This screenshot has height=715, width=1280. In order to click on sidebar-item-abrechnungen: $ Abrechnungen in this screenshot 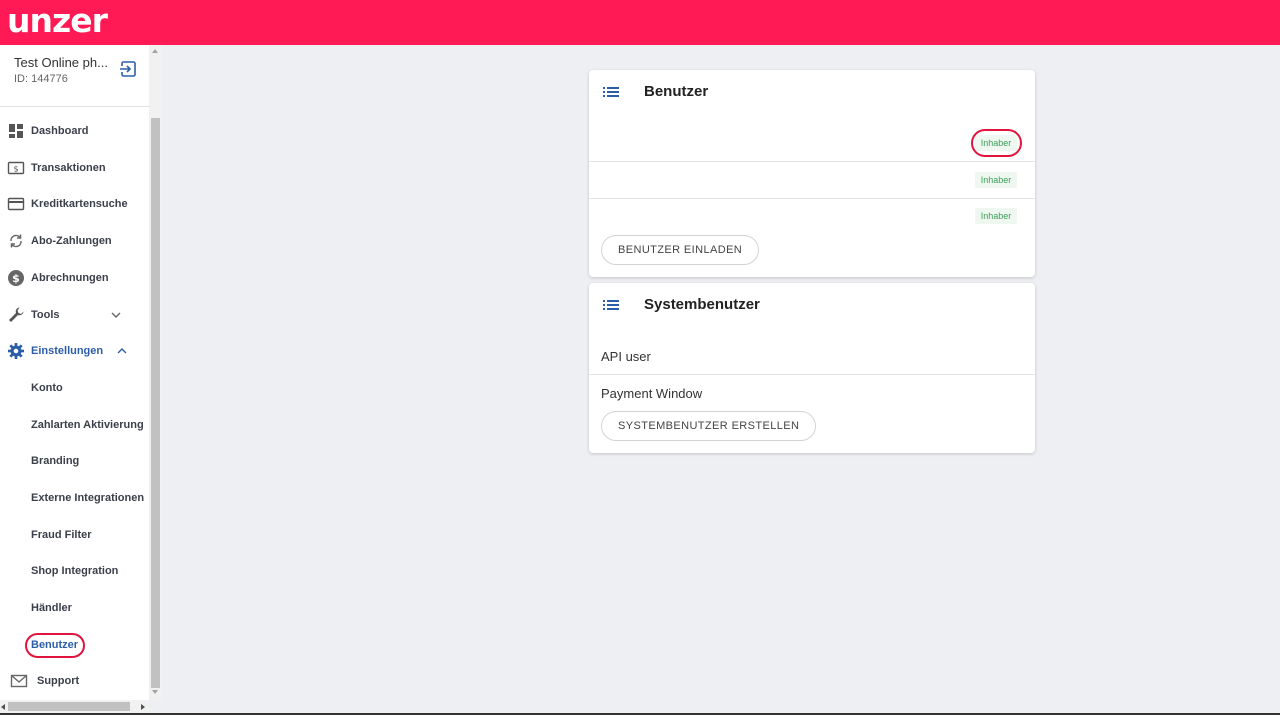, I will do `click(74, 278)`.